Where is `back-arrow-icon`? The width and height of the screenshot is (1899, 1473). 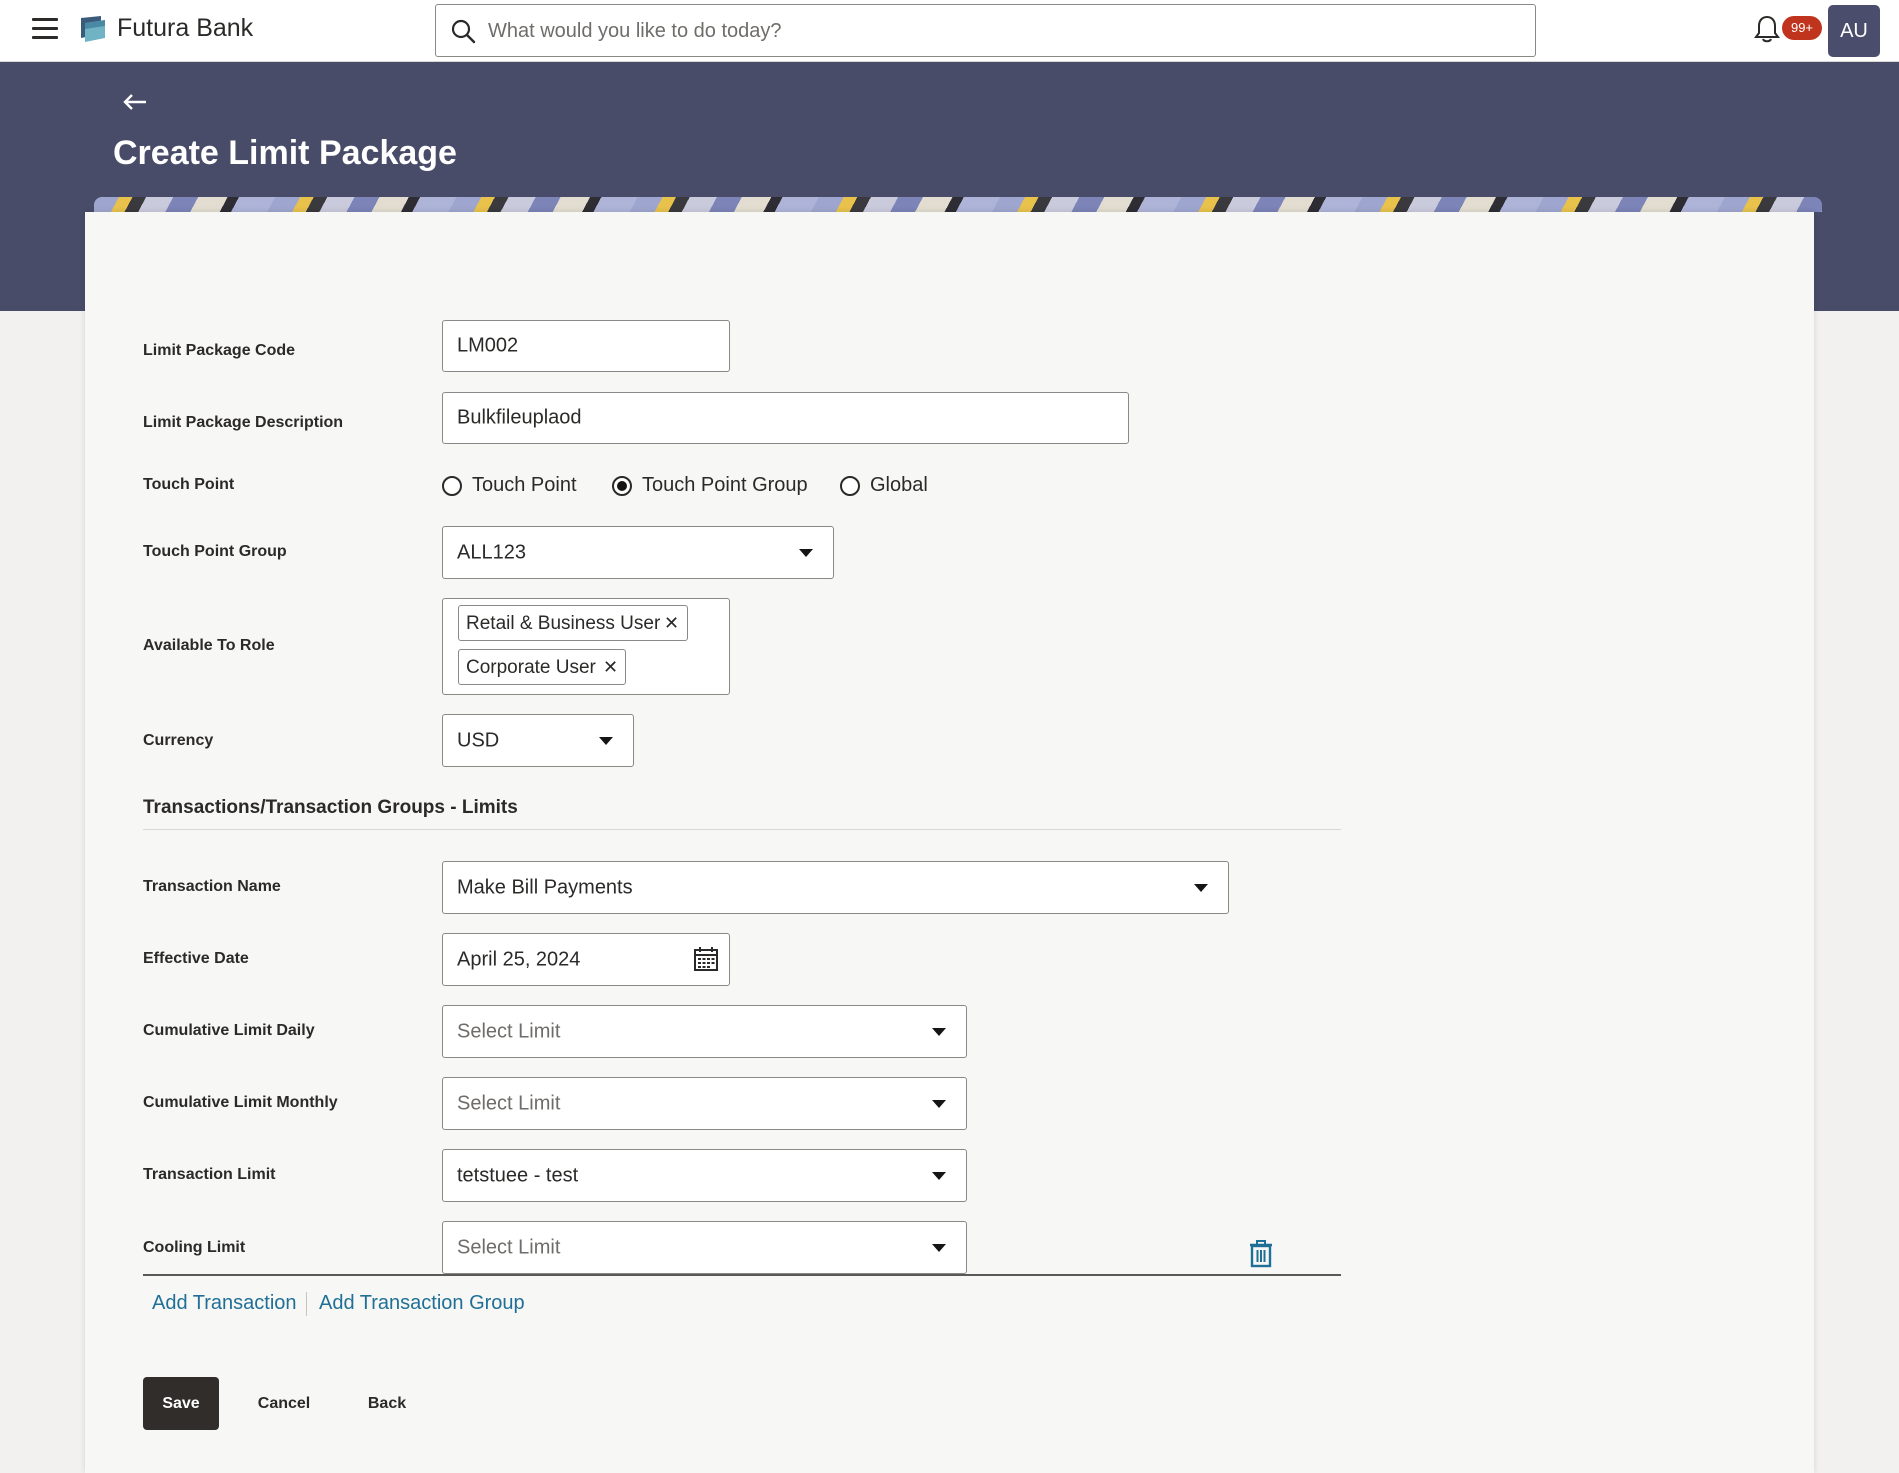 back-arrow-icon is located at coordinates (135, 102).